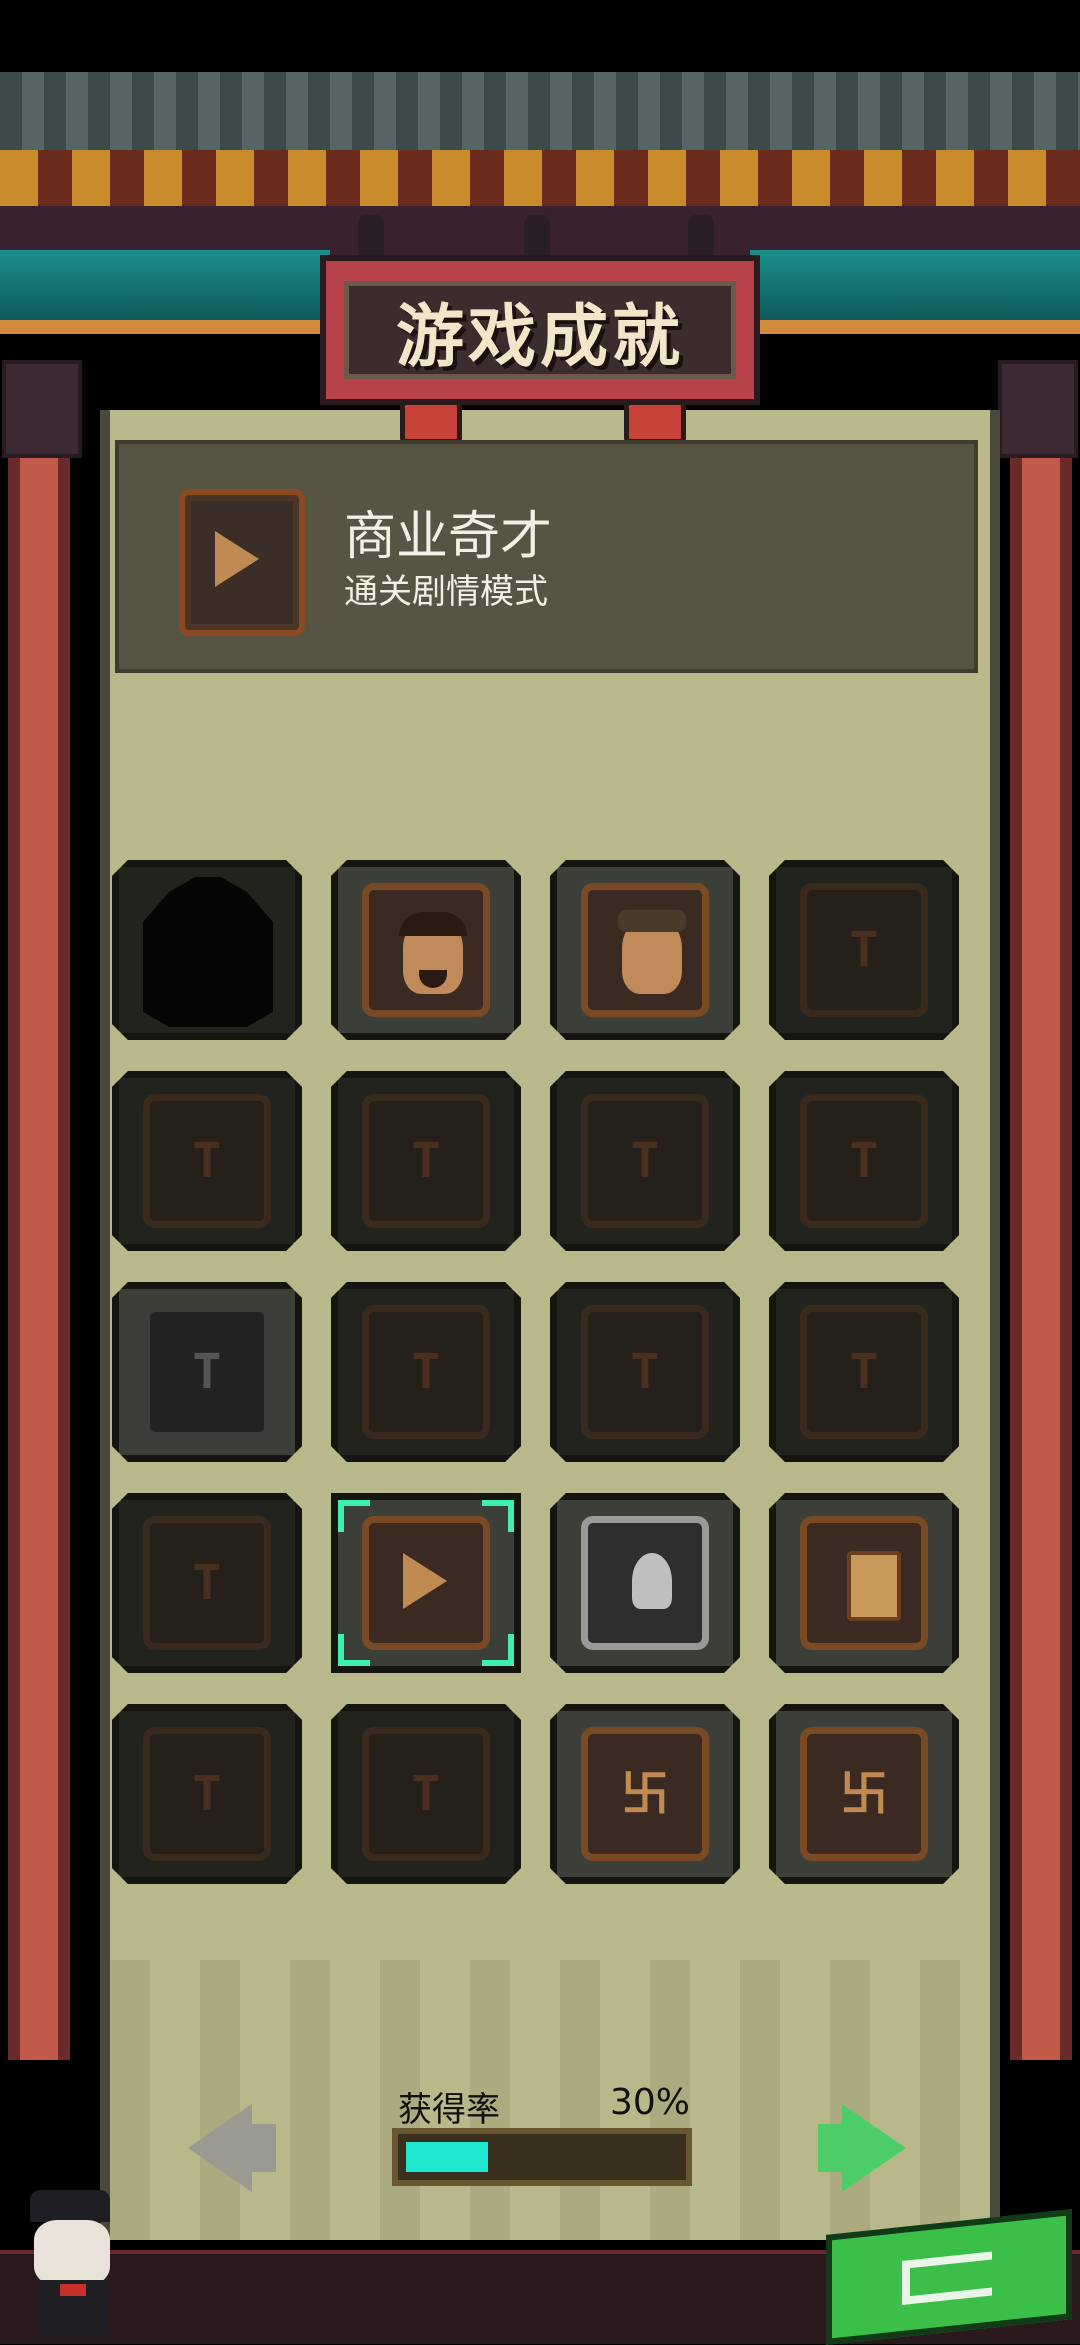 The height and width of the screenshot is (2345, 1080). What do you see at coordinates (539, 337) in the screenshot?
I see `page-title: 游戏成就` at bounding box center [539, 337].